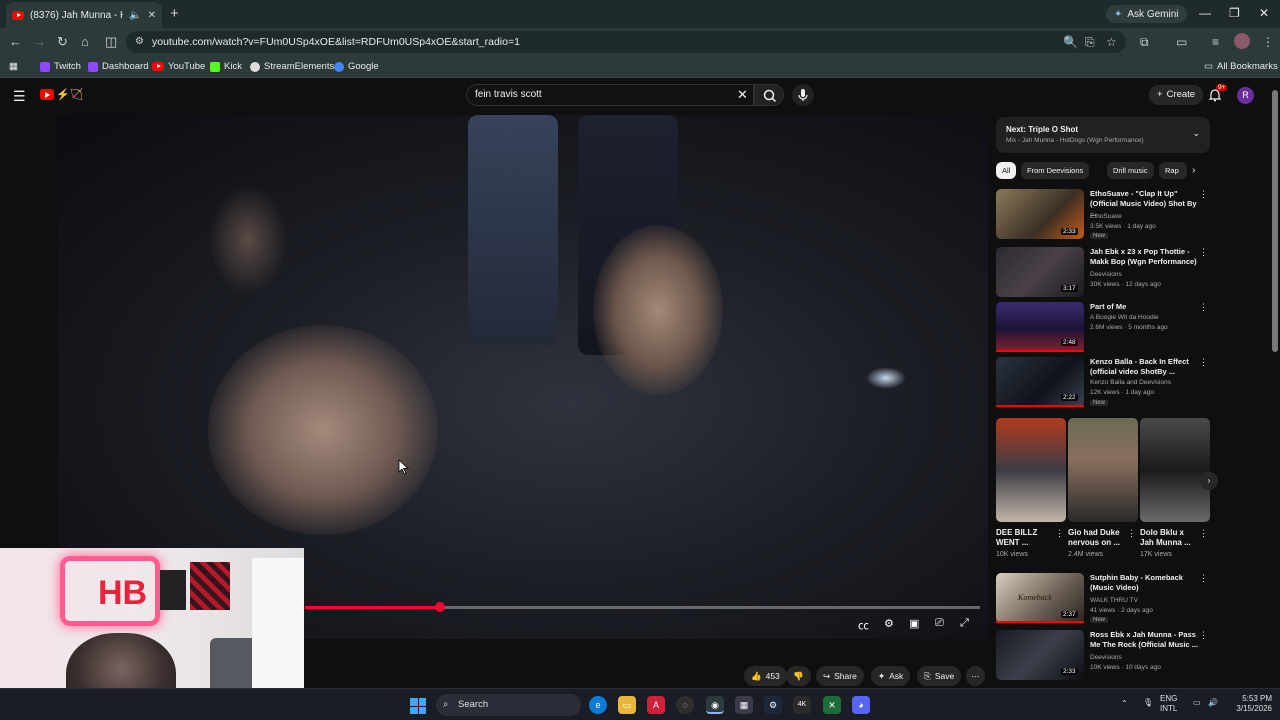 This screenshot has width=1280, height=720. Describe the element at coordinates (1197, 702) in the screenshot. I see `network-icon: ▭` at that location.